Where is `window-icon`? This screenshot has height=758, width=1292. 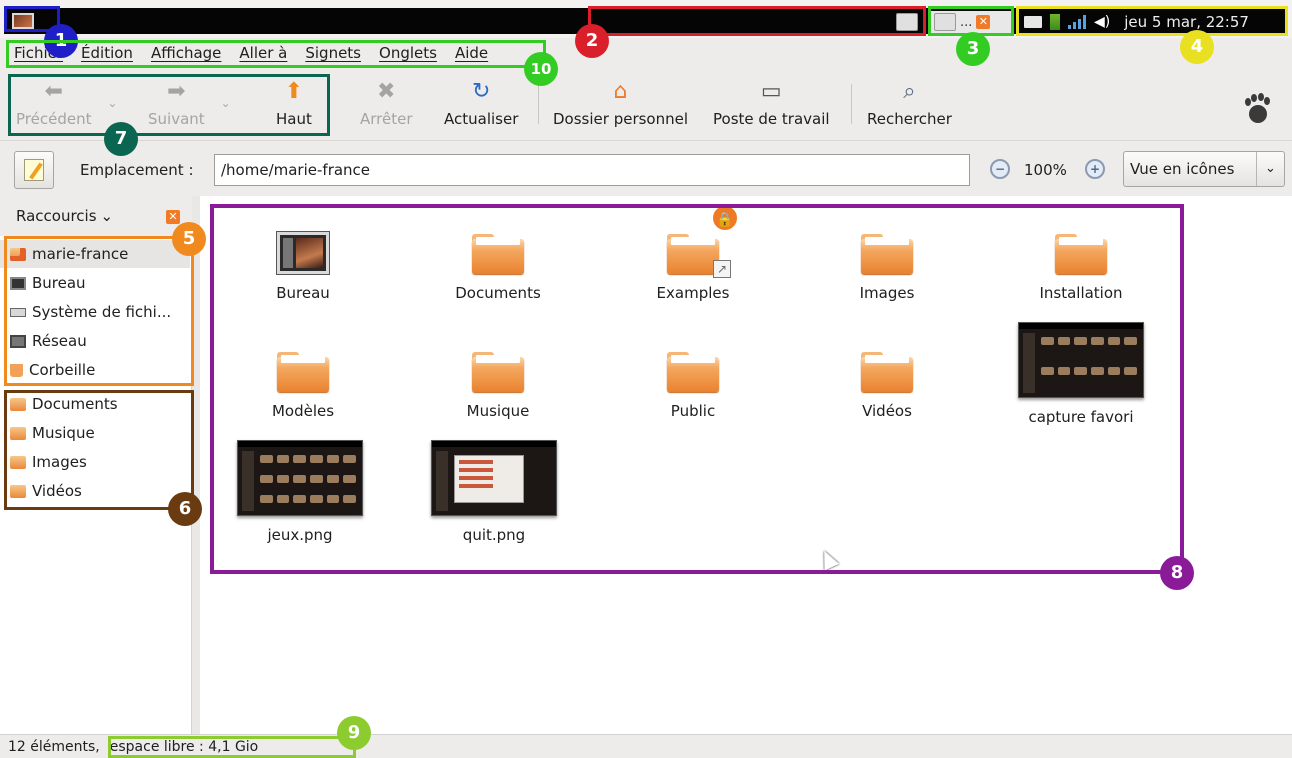 window-icon is located at coordinates (945, 22).